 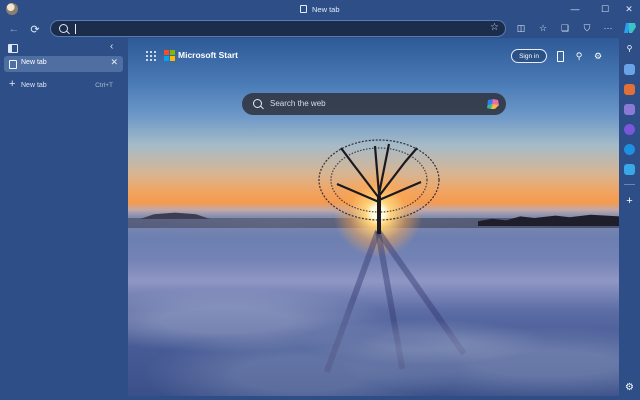 I want to click on address-bar: ☆, so click(x=278, y=28).